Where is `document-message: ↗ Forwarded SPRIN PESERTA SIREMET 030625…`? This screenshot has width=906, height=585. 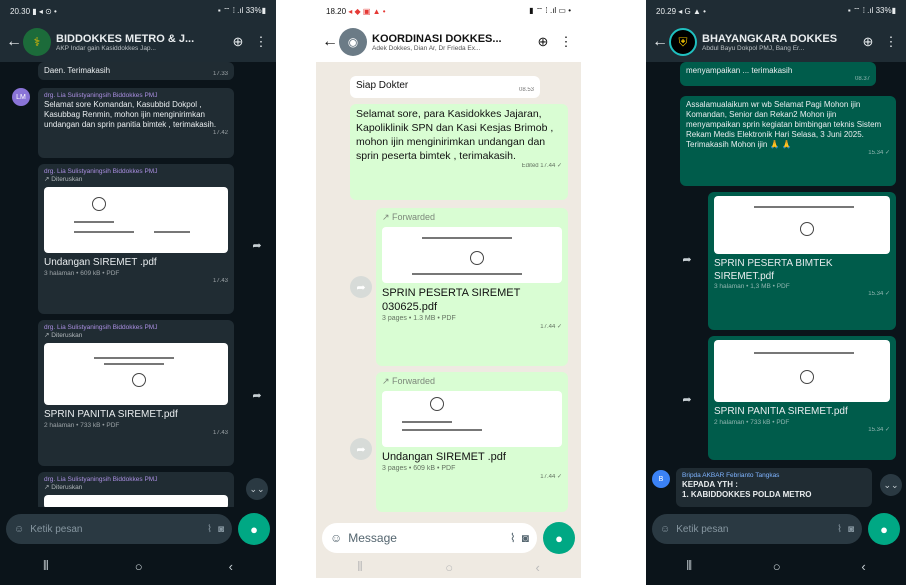 document-message: ↗ Forwarded SPRIN PESERTA SIREMET 030625… is located at coordinates (472, 287).